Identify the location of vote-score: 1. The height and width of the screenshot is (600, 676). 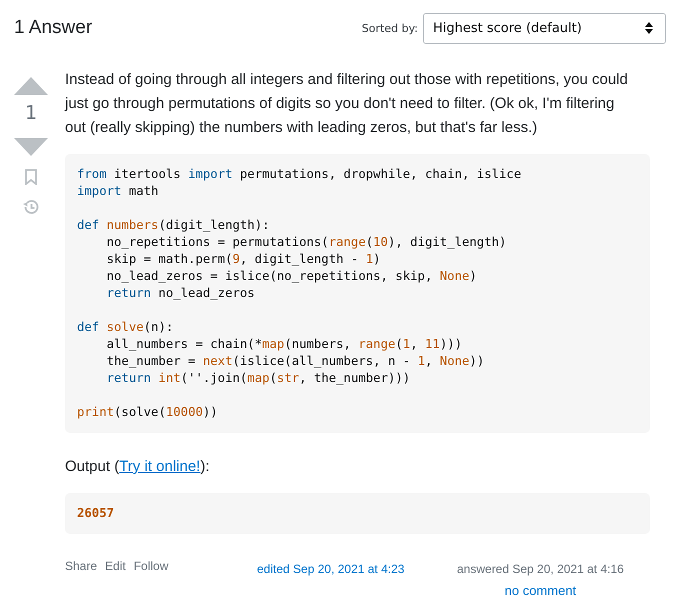
(31, 113).